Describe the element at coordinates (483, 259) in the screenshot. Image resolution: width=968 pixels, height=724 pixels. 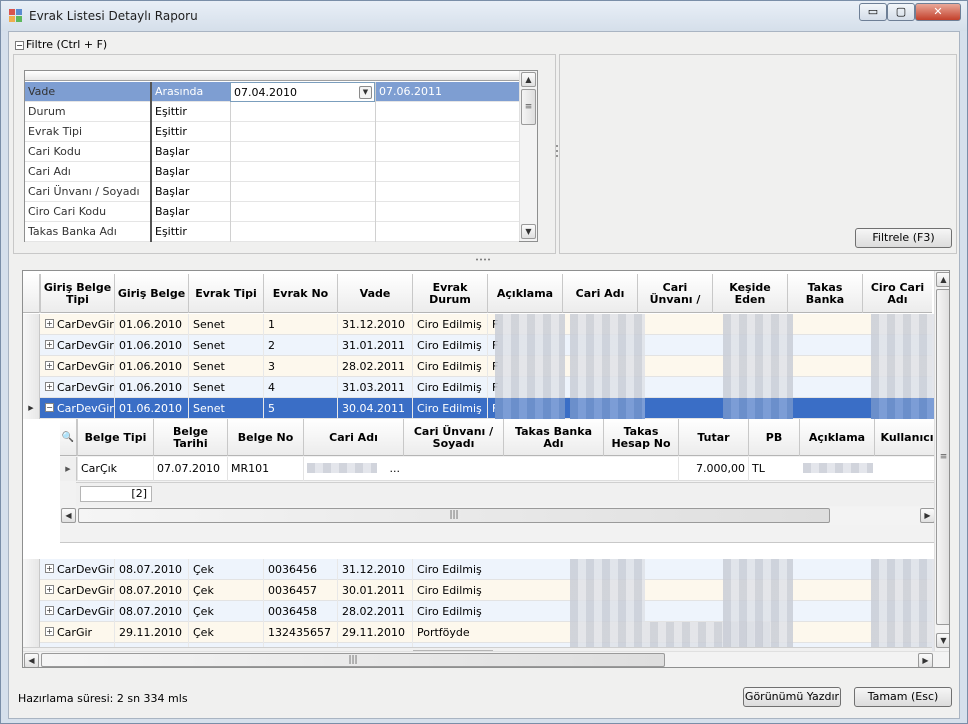
I see `horizontal-splitter` at that location.